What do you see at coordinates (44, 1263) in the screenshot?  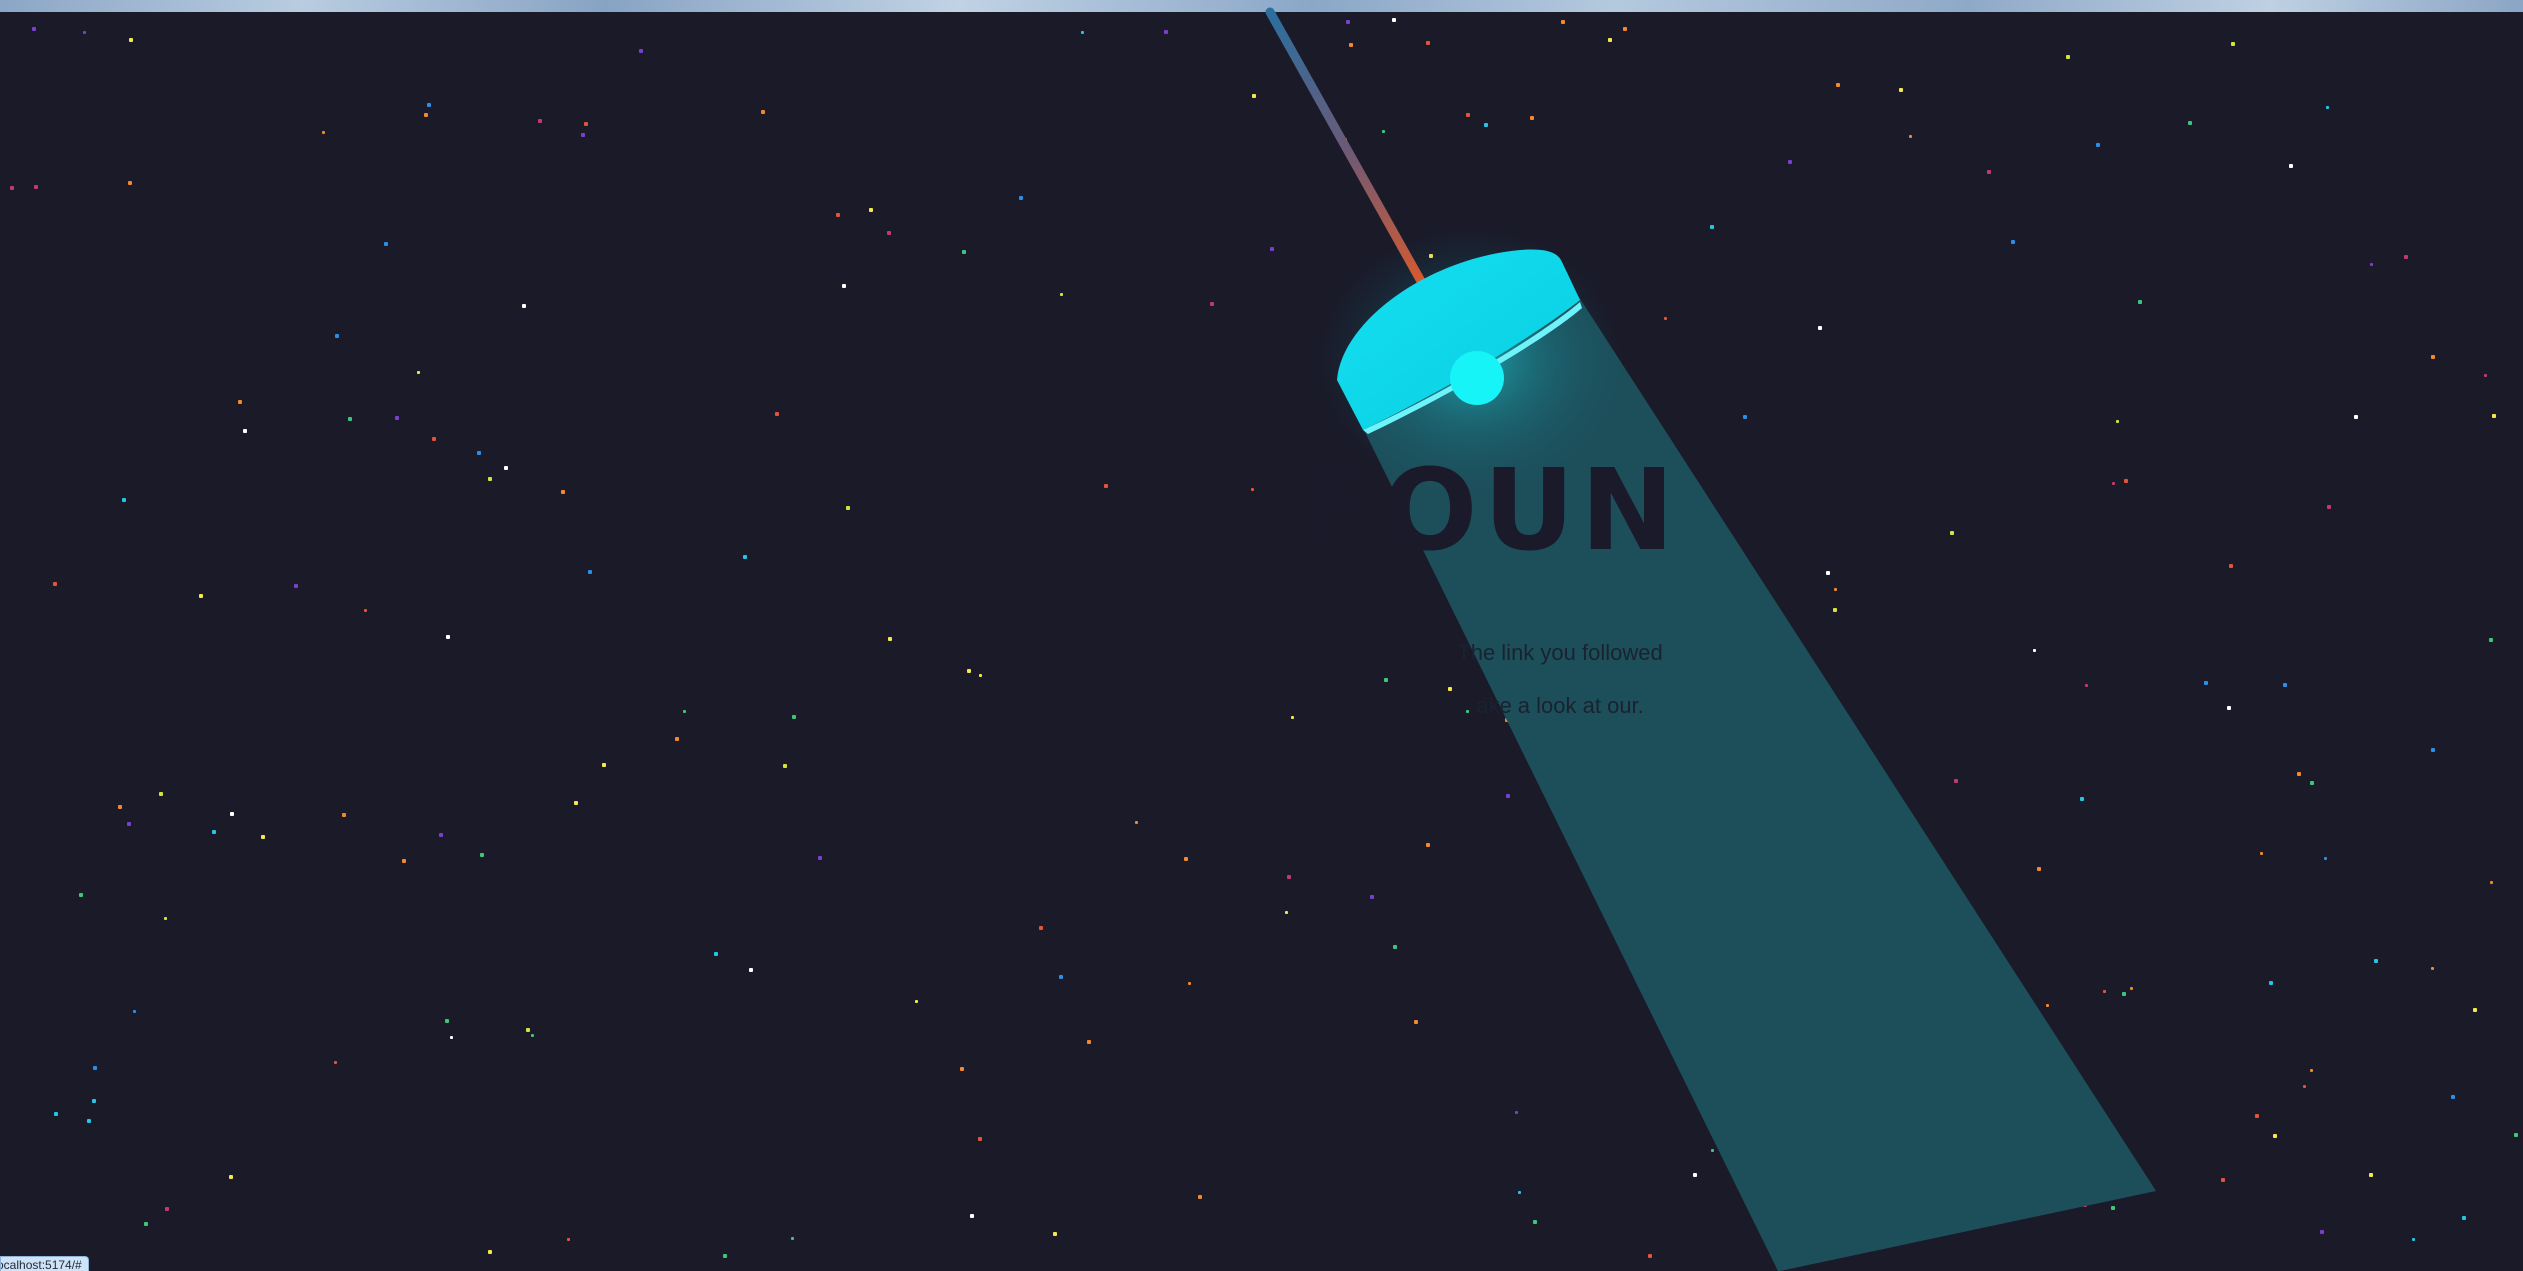 I see `status-bar-link-preview: ocalhost:5174/#` at bounding box center [44, 1263].